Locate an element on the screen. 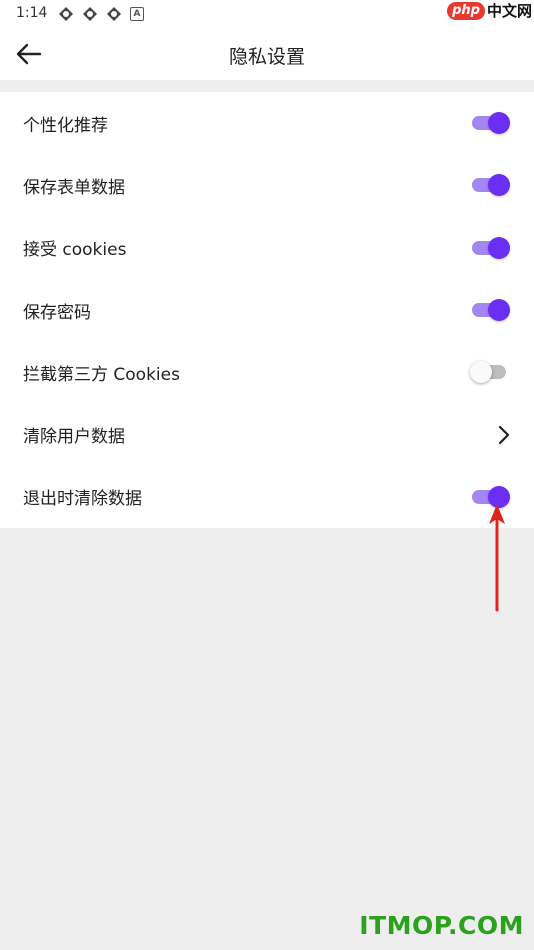 This screenshot has height=950, width=534. php-badge: php is located at coordinates (466, 10).